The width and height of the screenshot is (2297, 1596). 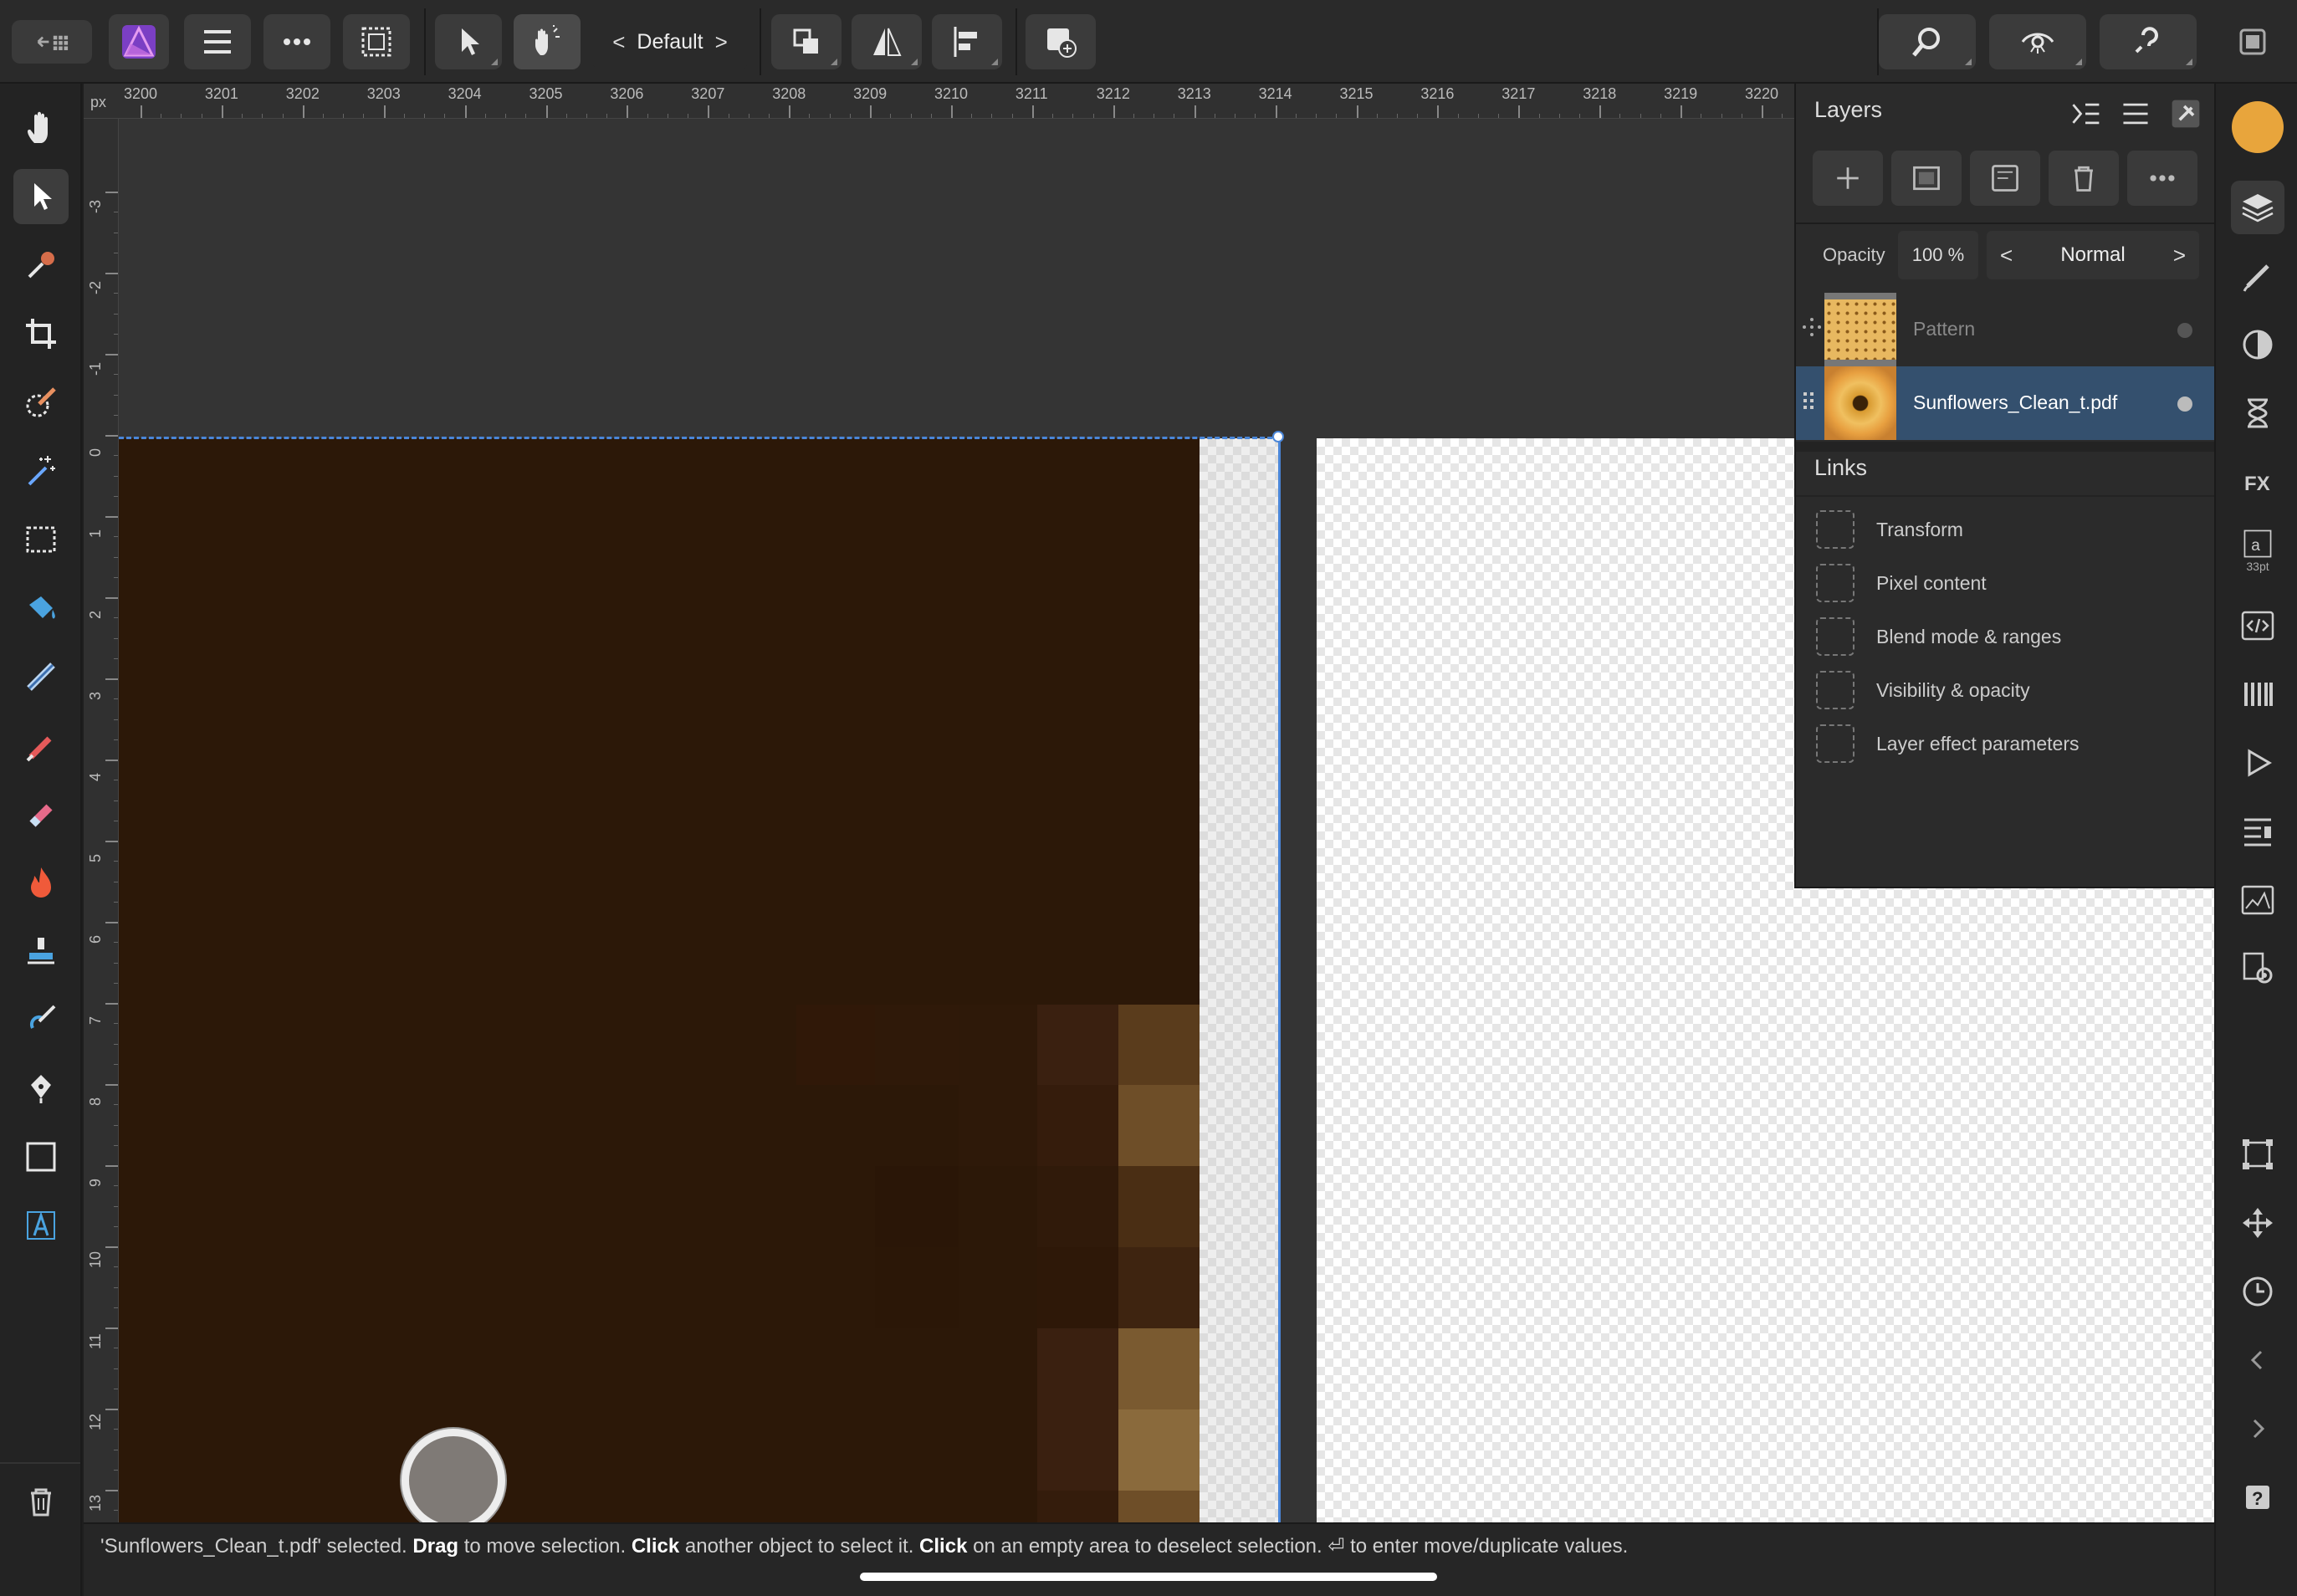 I want to click on vertical-ruler: -3 -2 -1 0 1 2 3 4 5 6 7 8 9 10 11 12 13, so click(x=101, y=821).